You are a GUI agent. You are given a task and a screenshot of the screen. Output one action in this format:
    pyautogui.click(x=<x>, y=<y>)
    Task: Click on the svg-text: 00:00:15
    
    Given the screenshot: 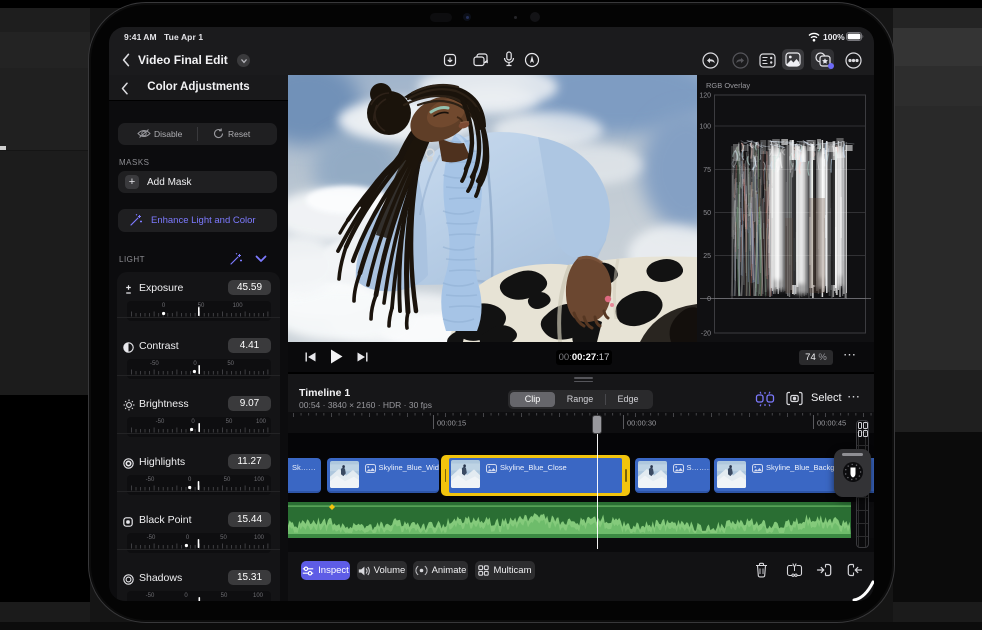 What is the action you would take?
    pyautogui.click(x=451, y=423)
    